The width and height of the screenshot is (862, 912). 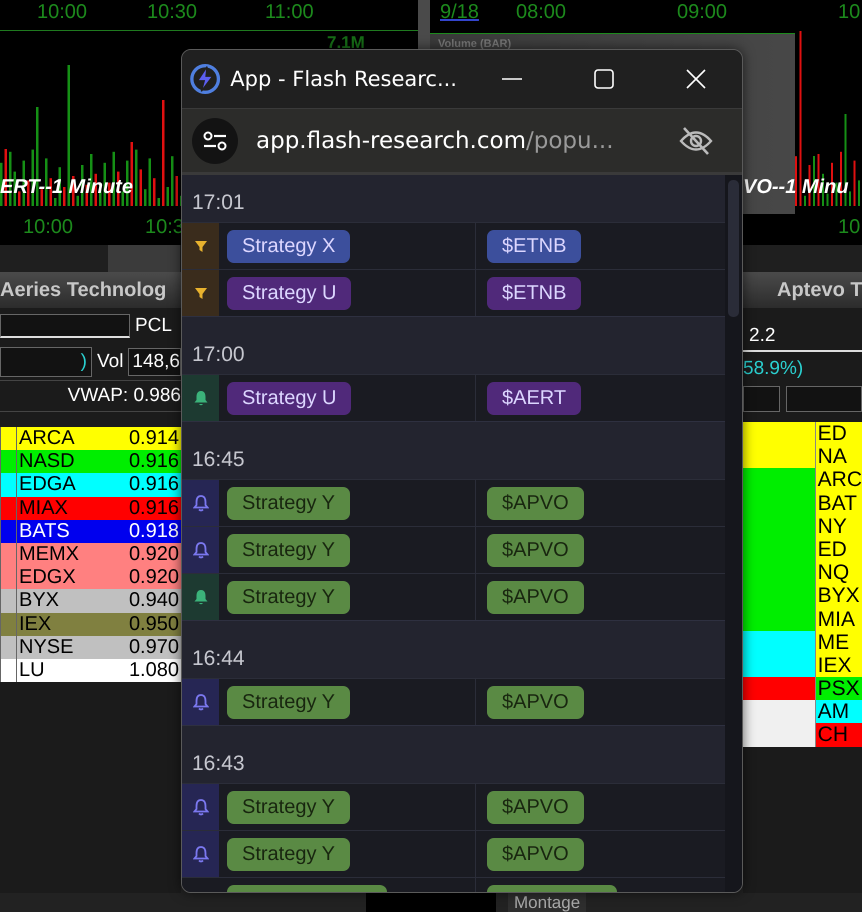 I want to click on price-value: 0.920, so click(x=153, y=554).